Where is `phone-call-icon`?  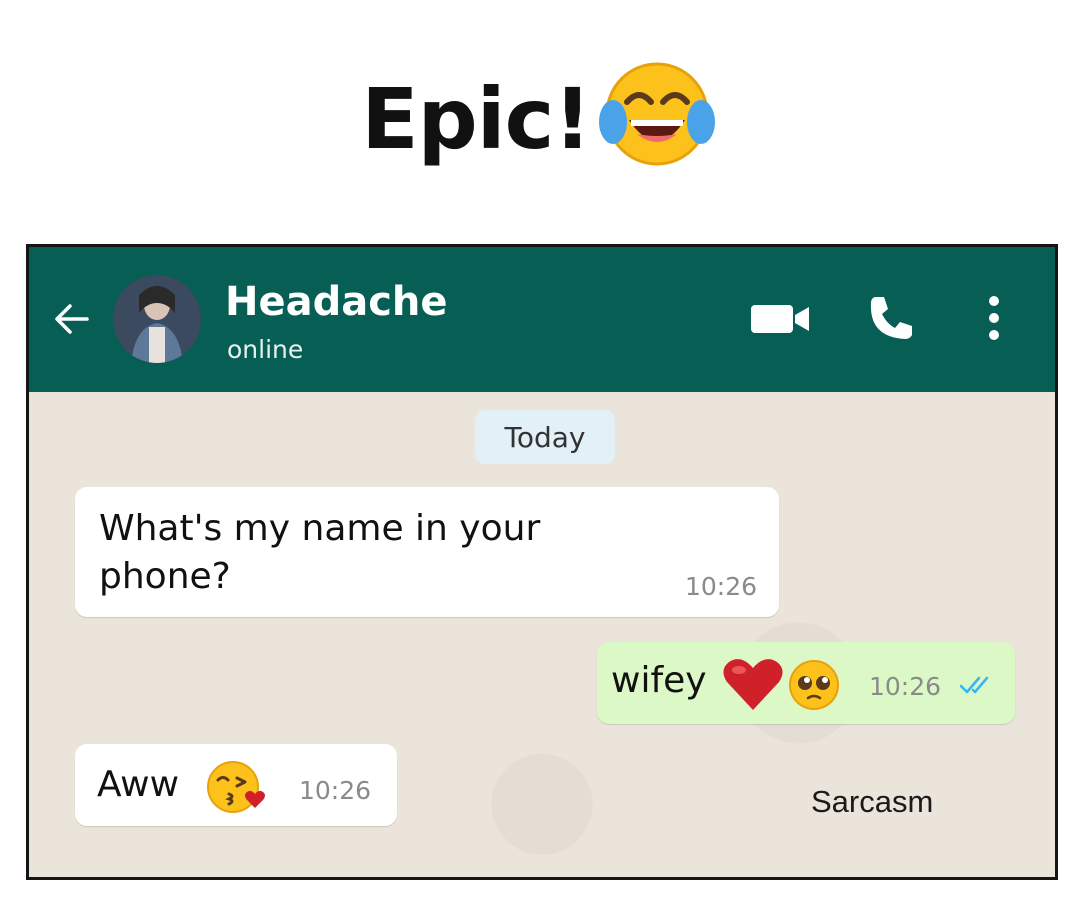 phone-call-icon is located at coordinates (890, 318).